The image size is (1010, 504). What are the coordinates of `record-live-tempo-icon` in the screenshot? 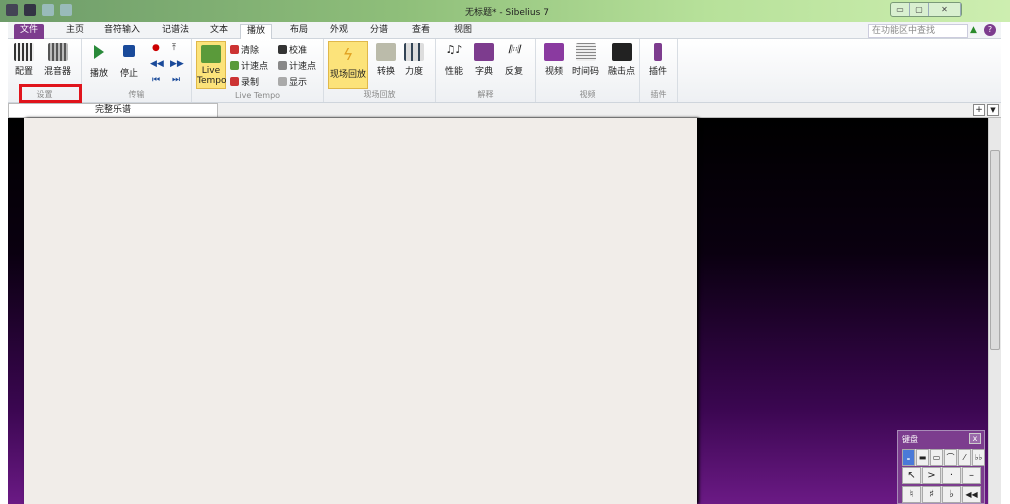 It's located at (234, 81).